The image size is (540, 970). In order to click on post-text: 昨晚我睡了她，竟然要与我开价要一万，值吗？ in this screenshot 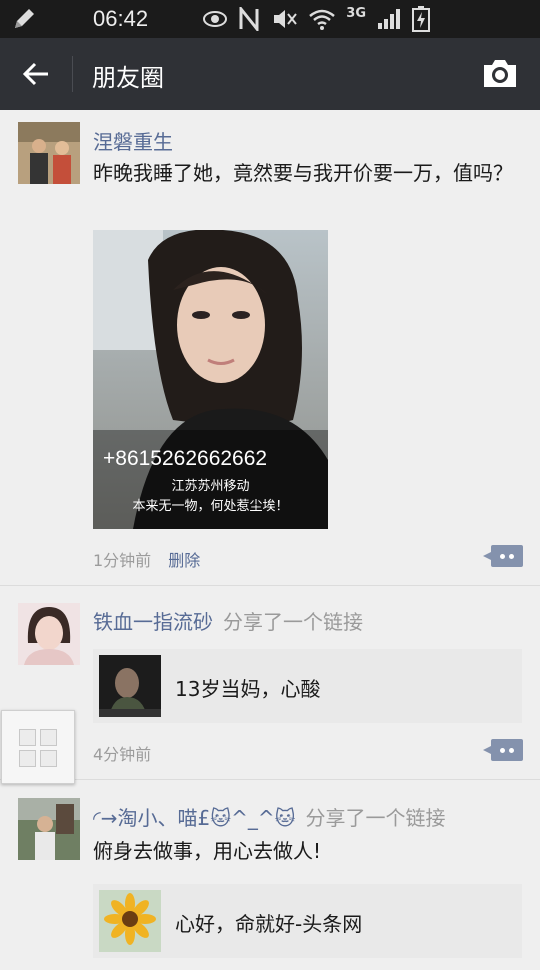, I will do `click(303, 173)`.